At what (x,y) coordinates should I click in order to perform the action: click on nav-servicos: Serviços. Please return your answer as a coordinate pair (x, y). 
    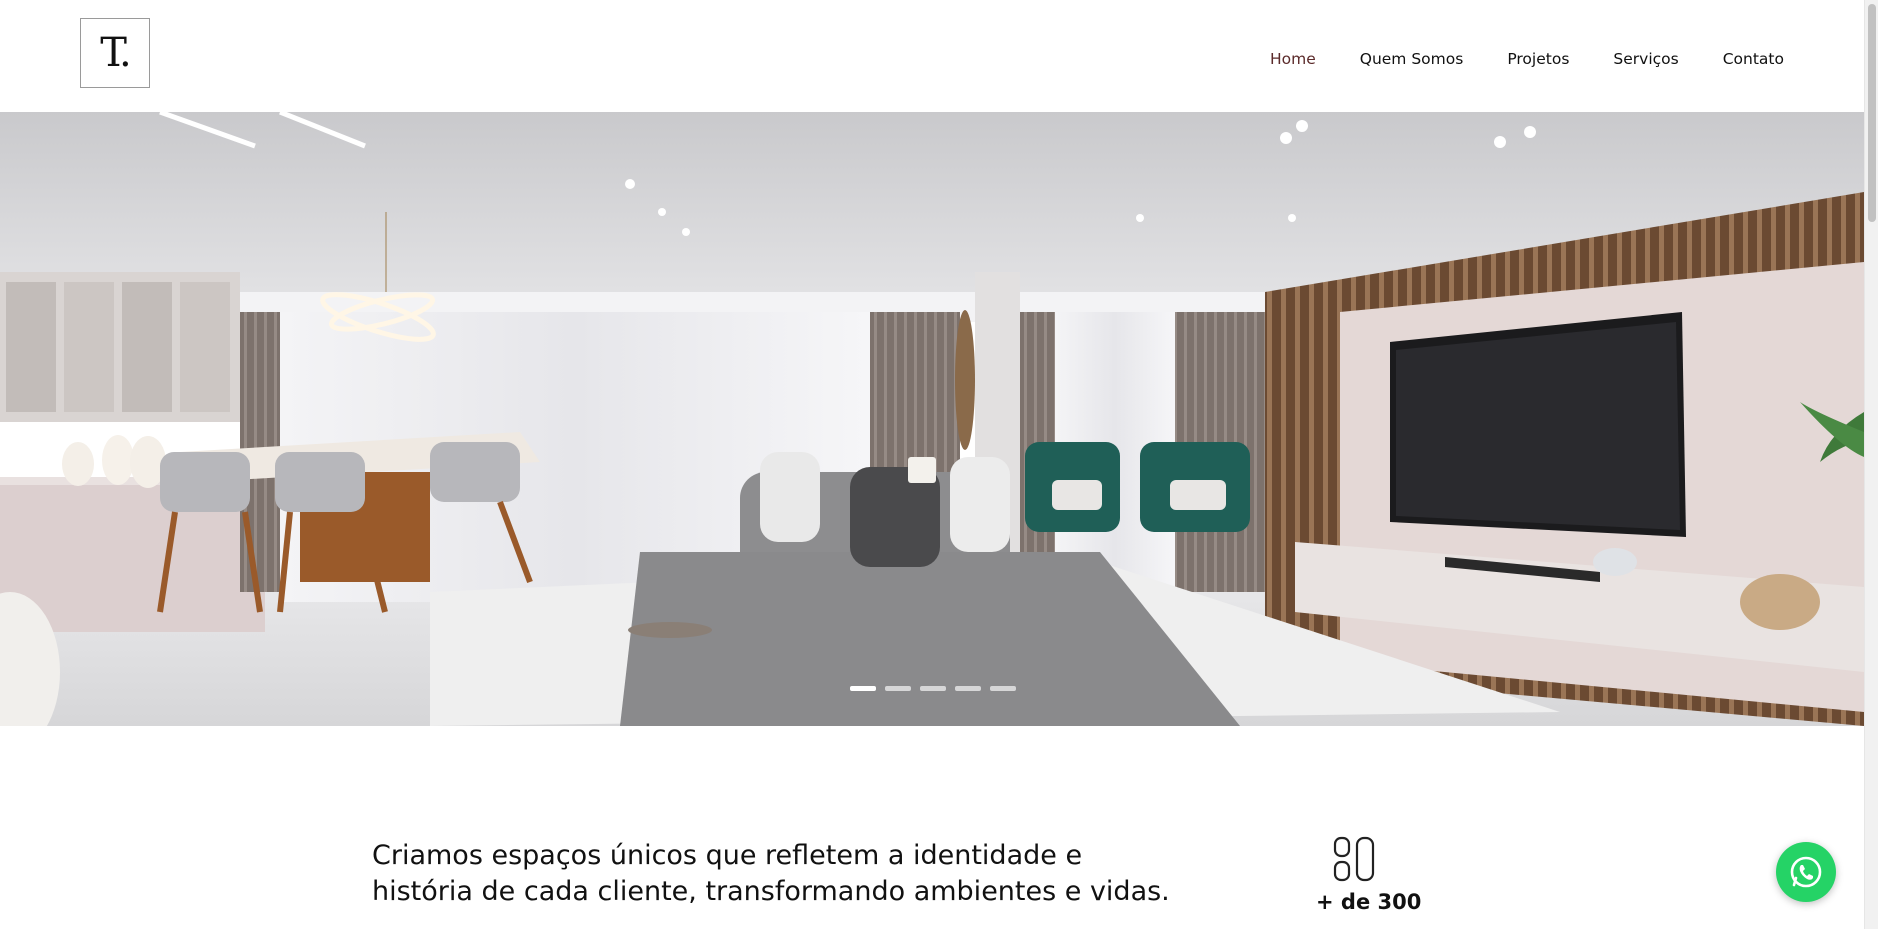
    Looking at the image, I should click on (1645, 59).